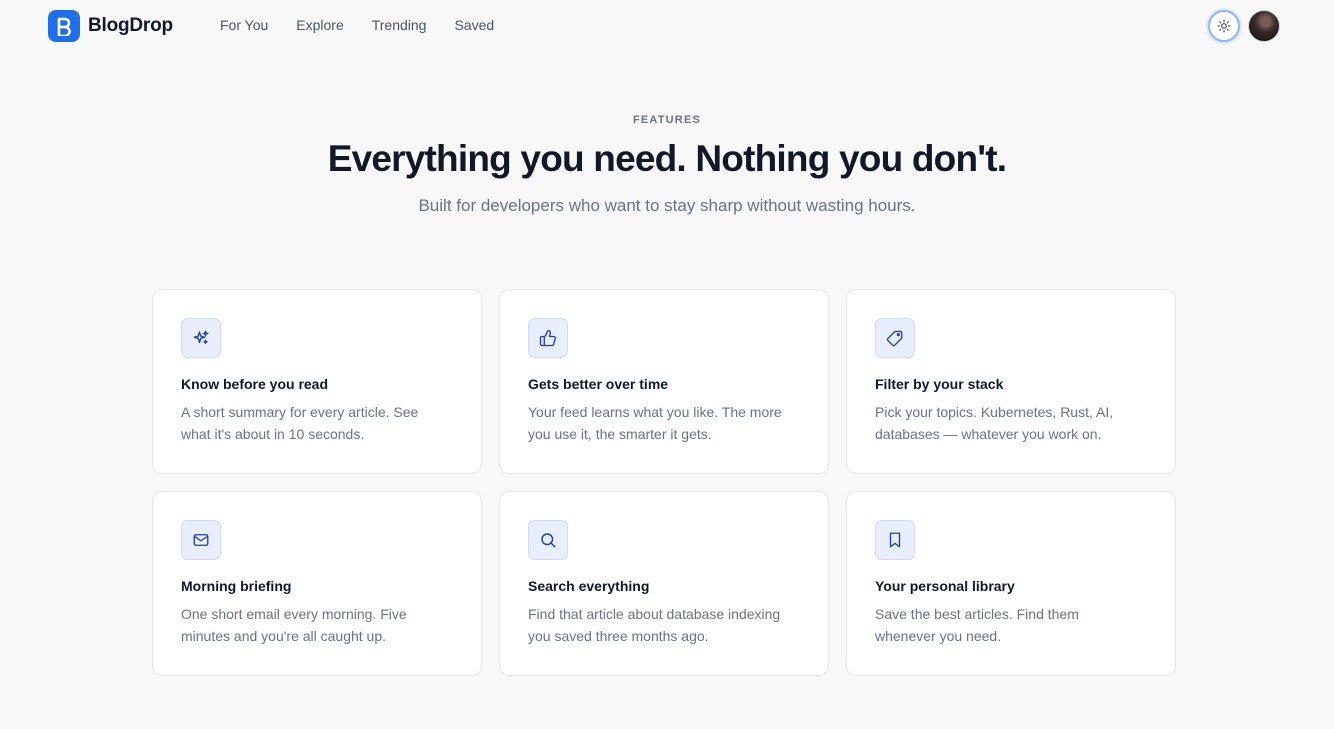 This screenshot has height=729, width=1334. What do you see at coordinates (130, 25) in the screenshot?
I see `brand-name: BlogDrop` at bounding box center [130, 25].